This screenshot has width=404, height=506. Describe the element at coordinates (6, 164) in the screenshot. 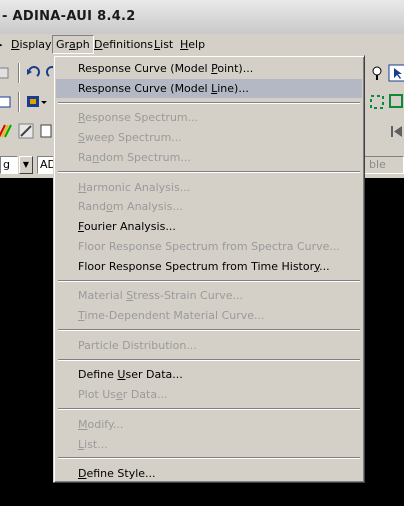

I see `combo-1-value: g` at that location.